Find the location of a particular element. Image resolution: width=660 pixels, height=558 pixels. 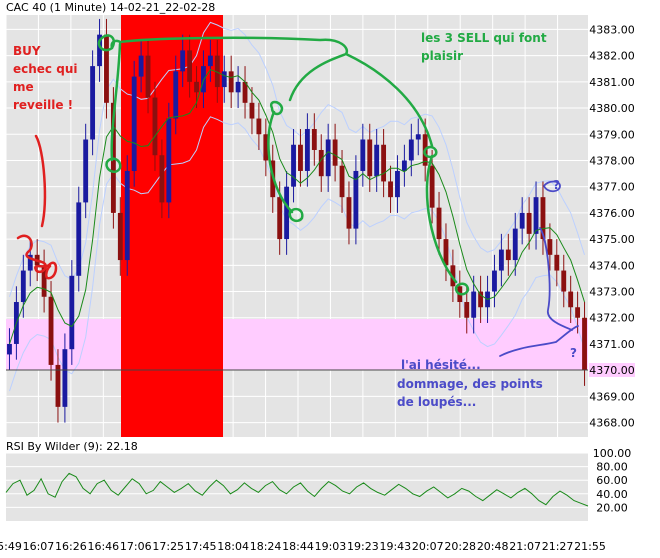

time-tick-label: 19:23 is located at coordinates (363, 546).